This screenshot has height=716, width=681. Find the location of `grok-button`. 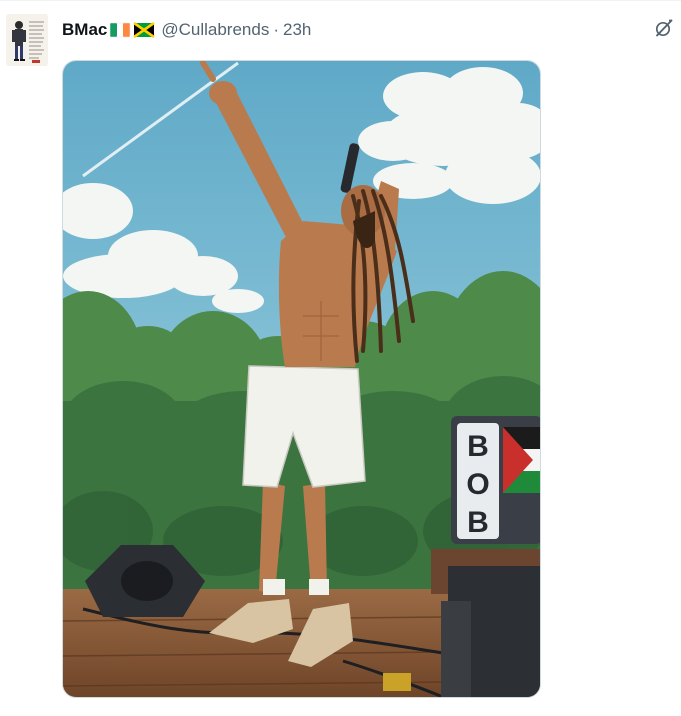

grok-button is located at coordinates (664, 30).